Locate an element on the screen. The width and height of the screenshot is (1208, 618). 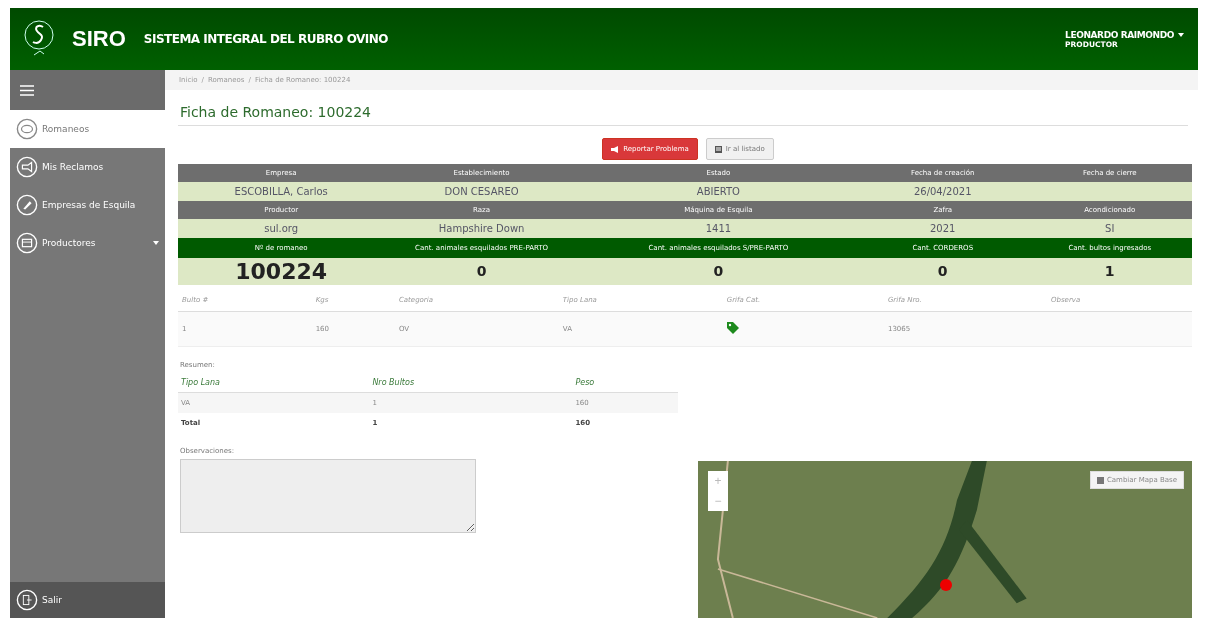
field-value: ABIERTO is located at coordinates (718, 191).